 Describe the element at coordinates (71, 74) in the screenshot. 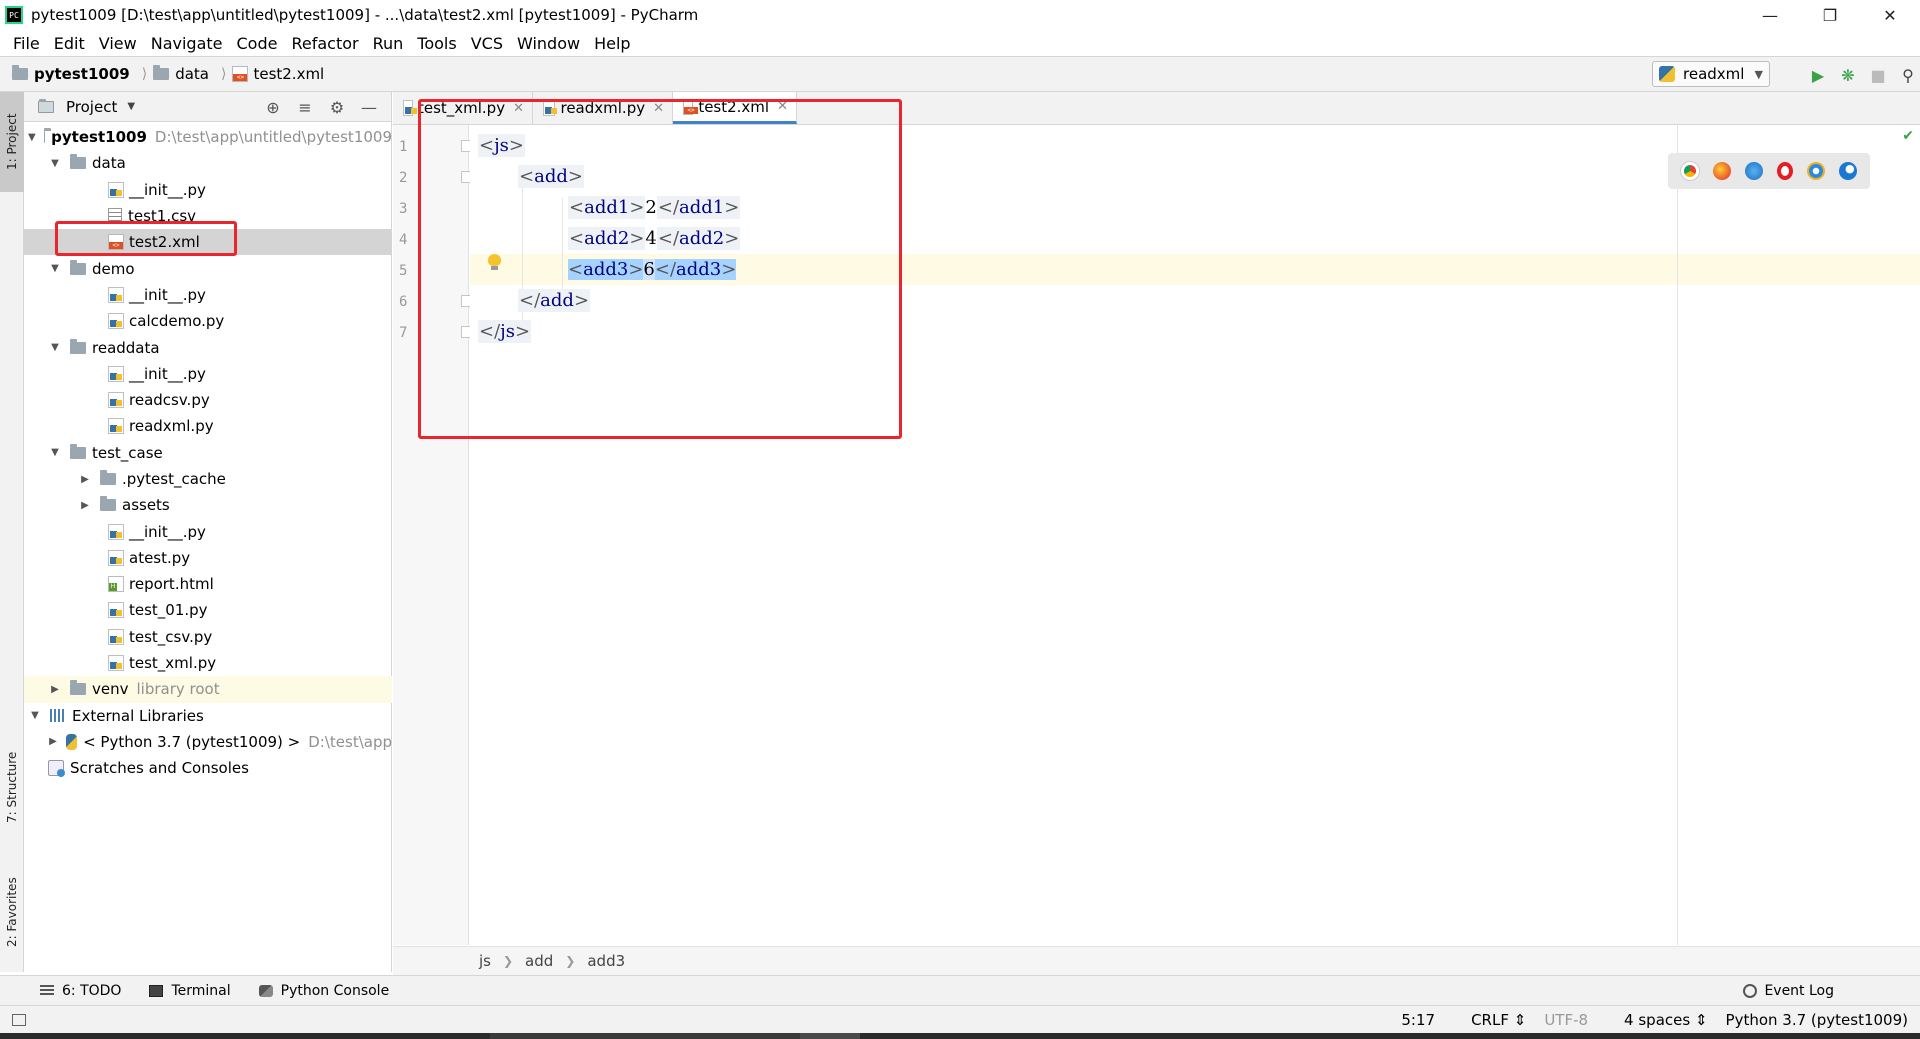

I see `nav-crumb-project: pytest1009` at that location.